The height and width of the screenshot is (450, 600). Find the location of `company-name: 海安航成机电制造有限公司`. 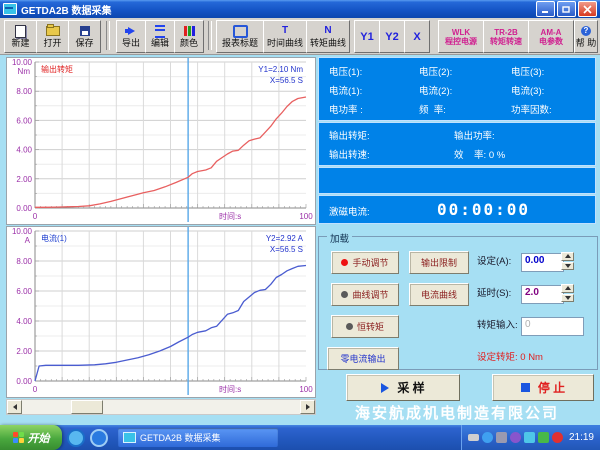

company-name: 海安航成机电制造有限公司 is located at coordinates (456, 413).